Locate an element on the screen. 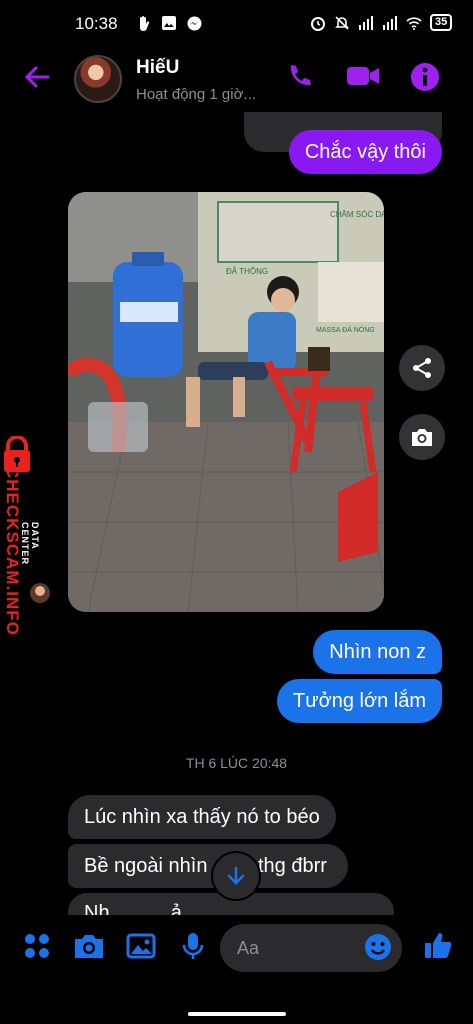 The width and height of the screenshot is (473, 1024). signal2-icon is located at coordinates (390, 23).